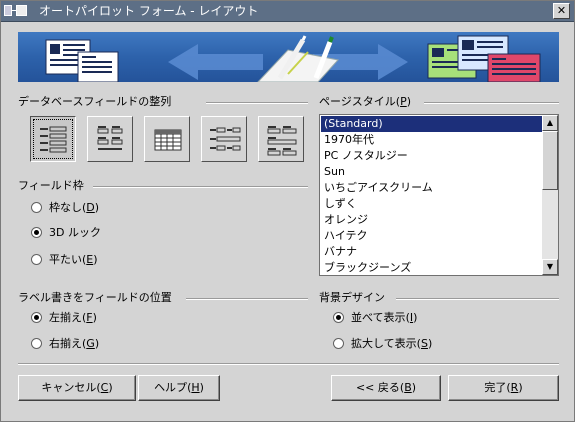 Image resolution: width=575 pixels, height=422 pixels. What do you see at coordinates (431, 268) in the screenshot?
I see `page-style-item: ブラックジーンズ` at bounding box center [431, 268].